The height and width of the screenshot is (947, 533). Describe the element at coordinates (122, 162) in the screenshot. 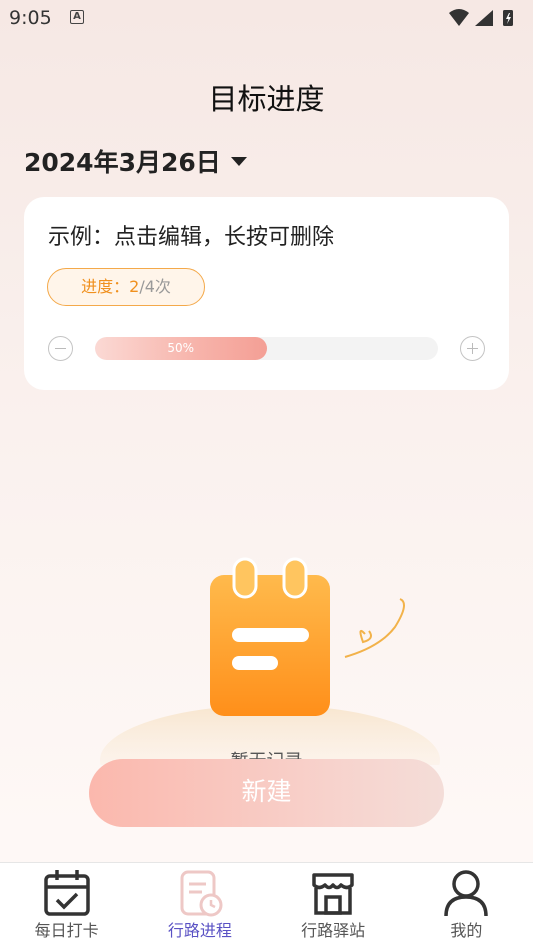

I see `date-label: 2024年3月26日` at that location.